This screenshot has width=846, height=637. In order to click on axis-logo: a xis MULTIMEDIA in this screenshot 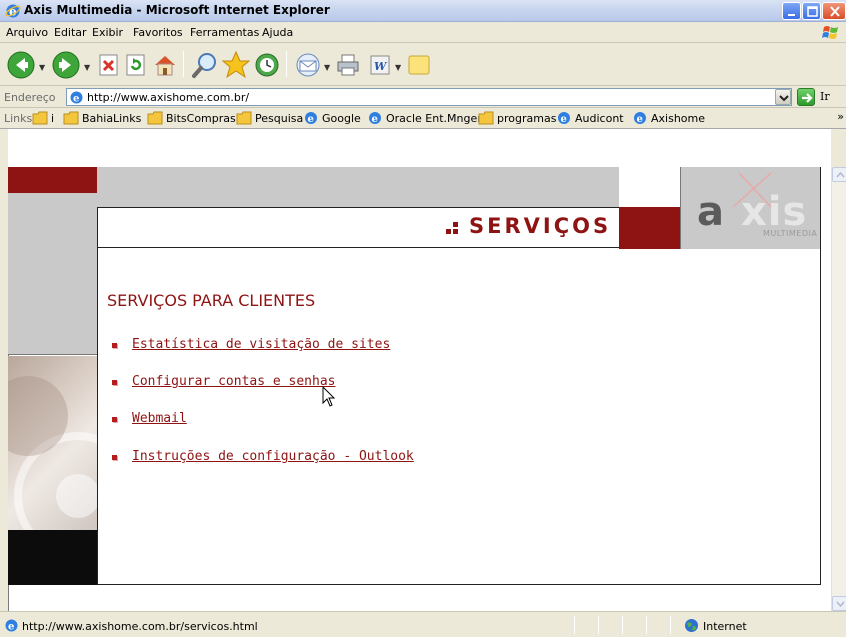, I will do `click(750, 208)`.